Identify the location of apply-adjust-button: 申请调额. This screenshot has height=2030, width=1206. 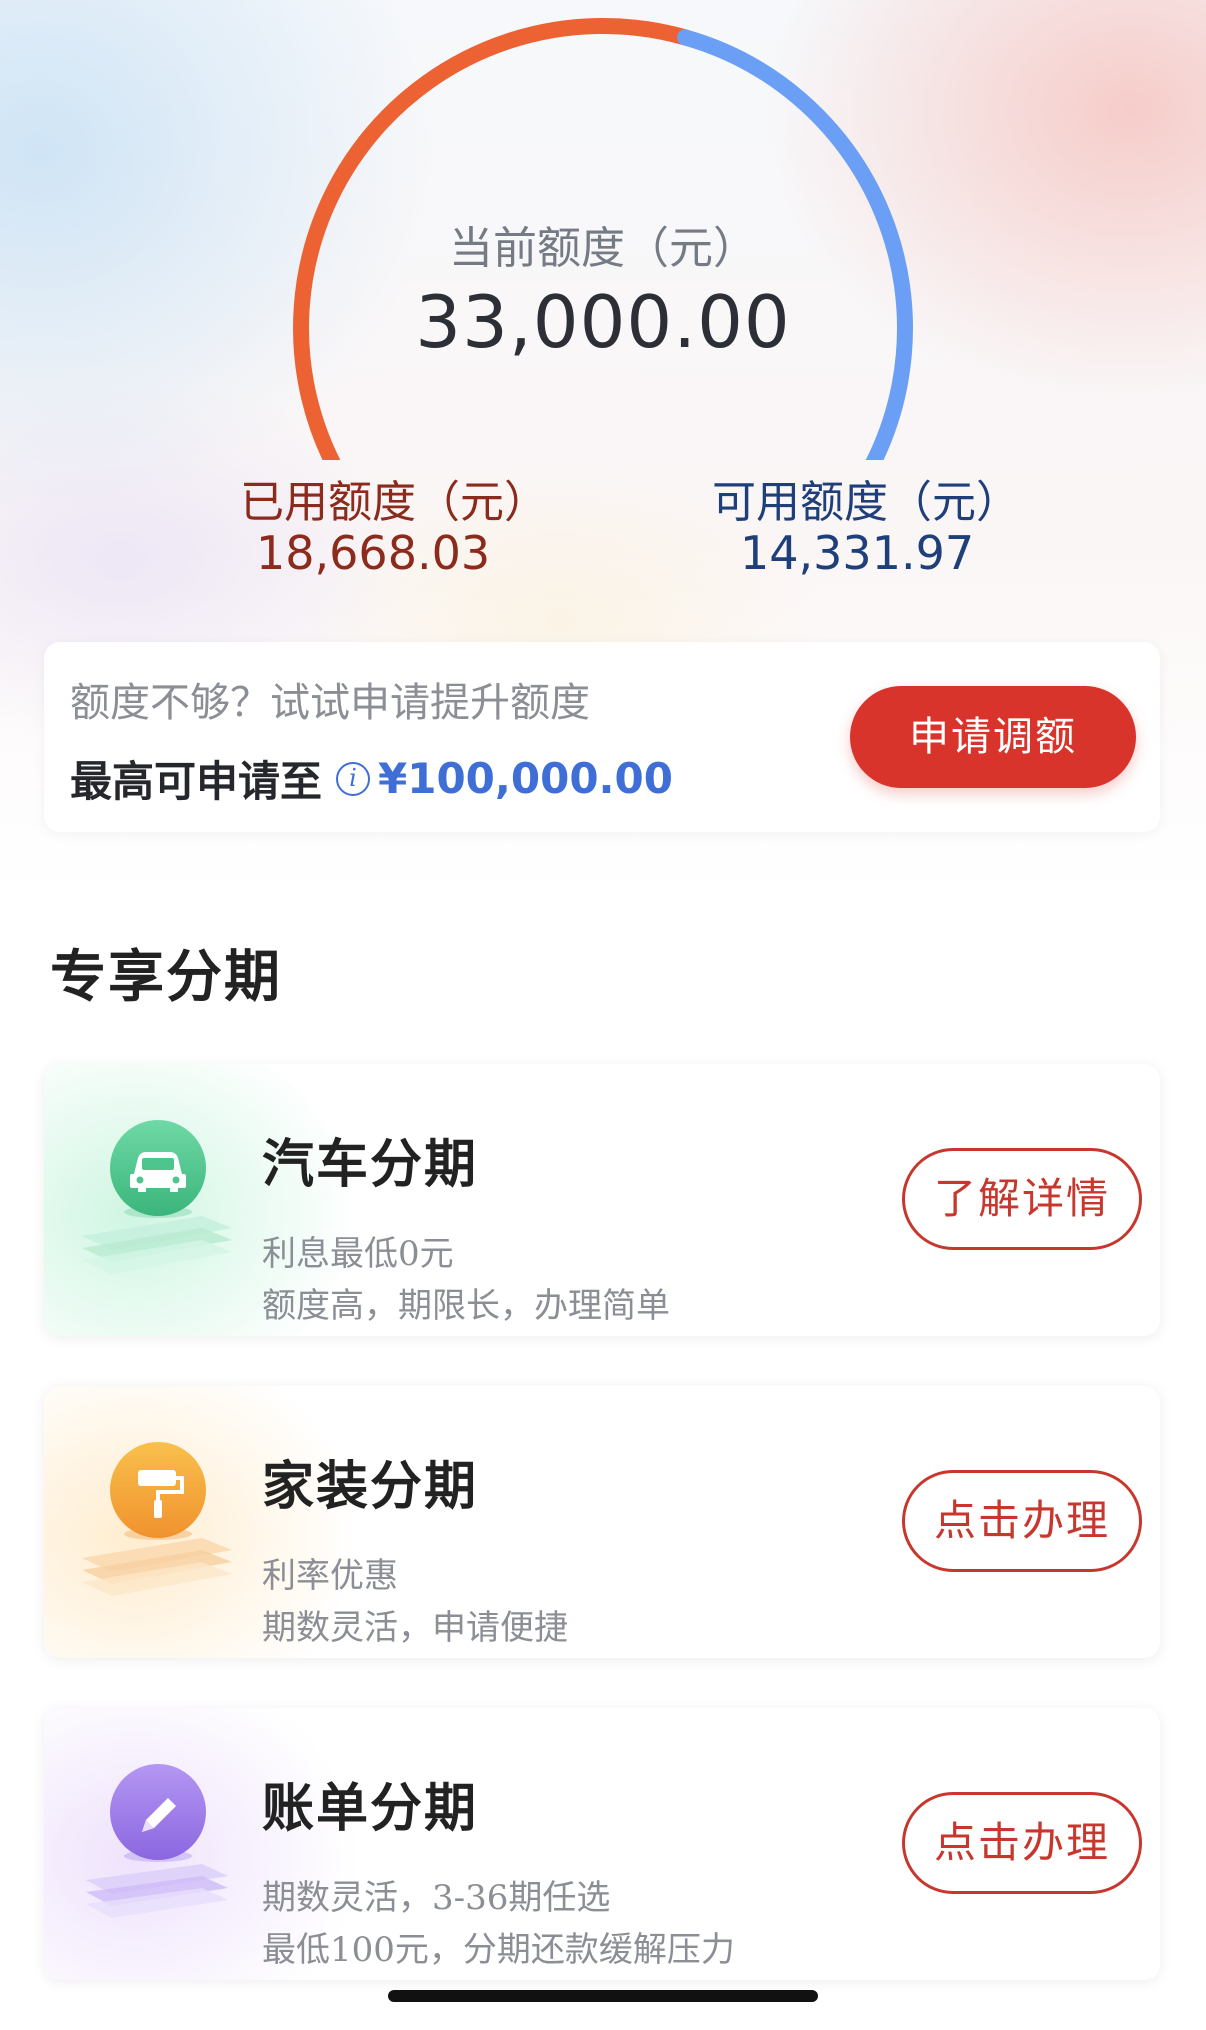
(993, 737).